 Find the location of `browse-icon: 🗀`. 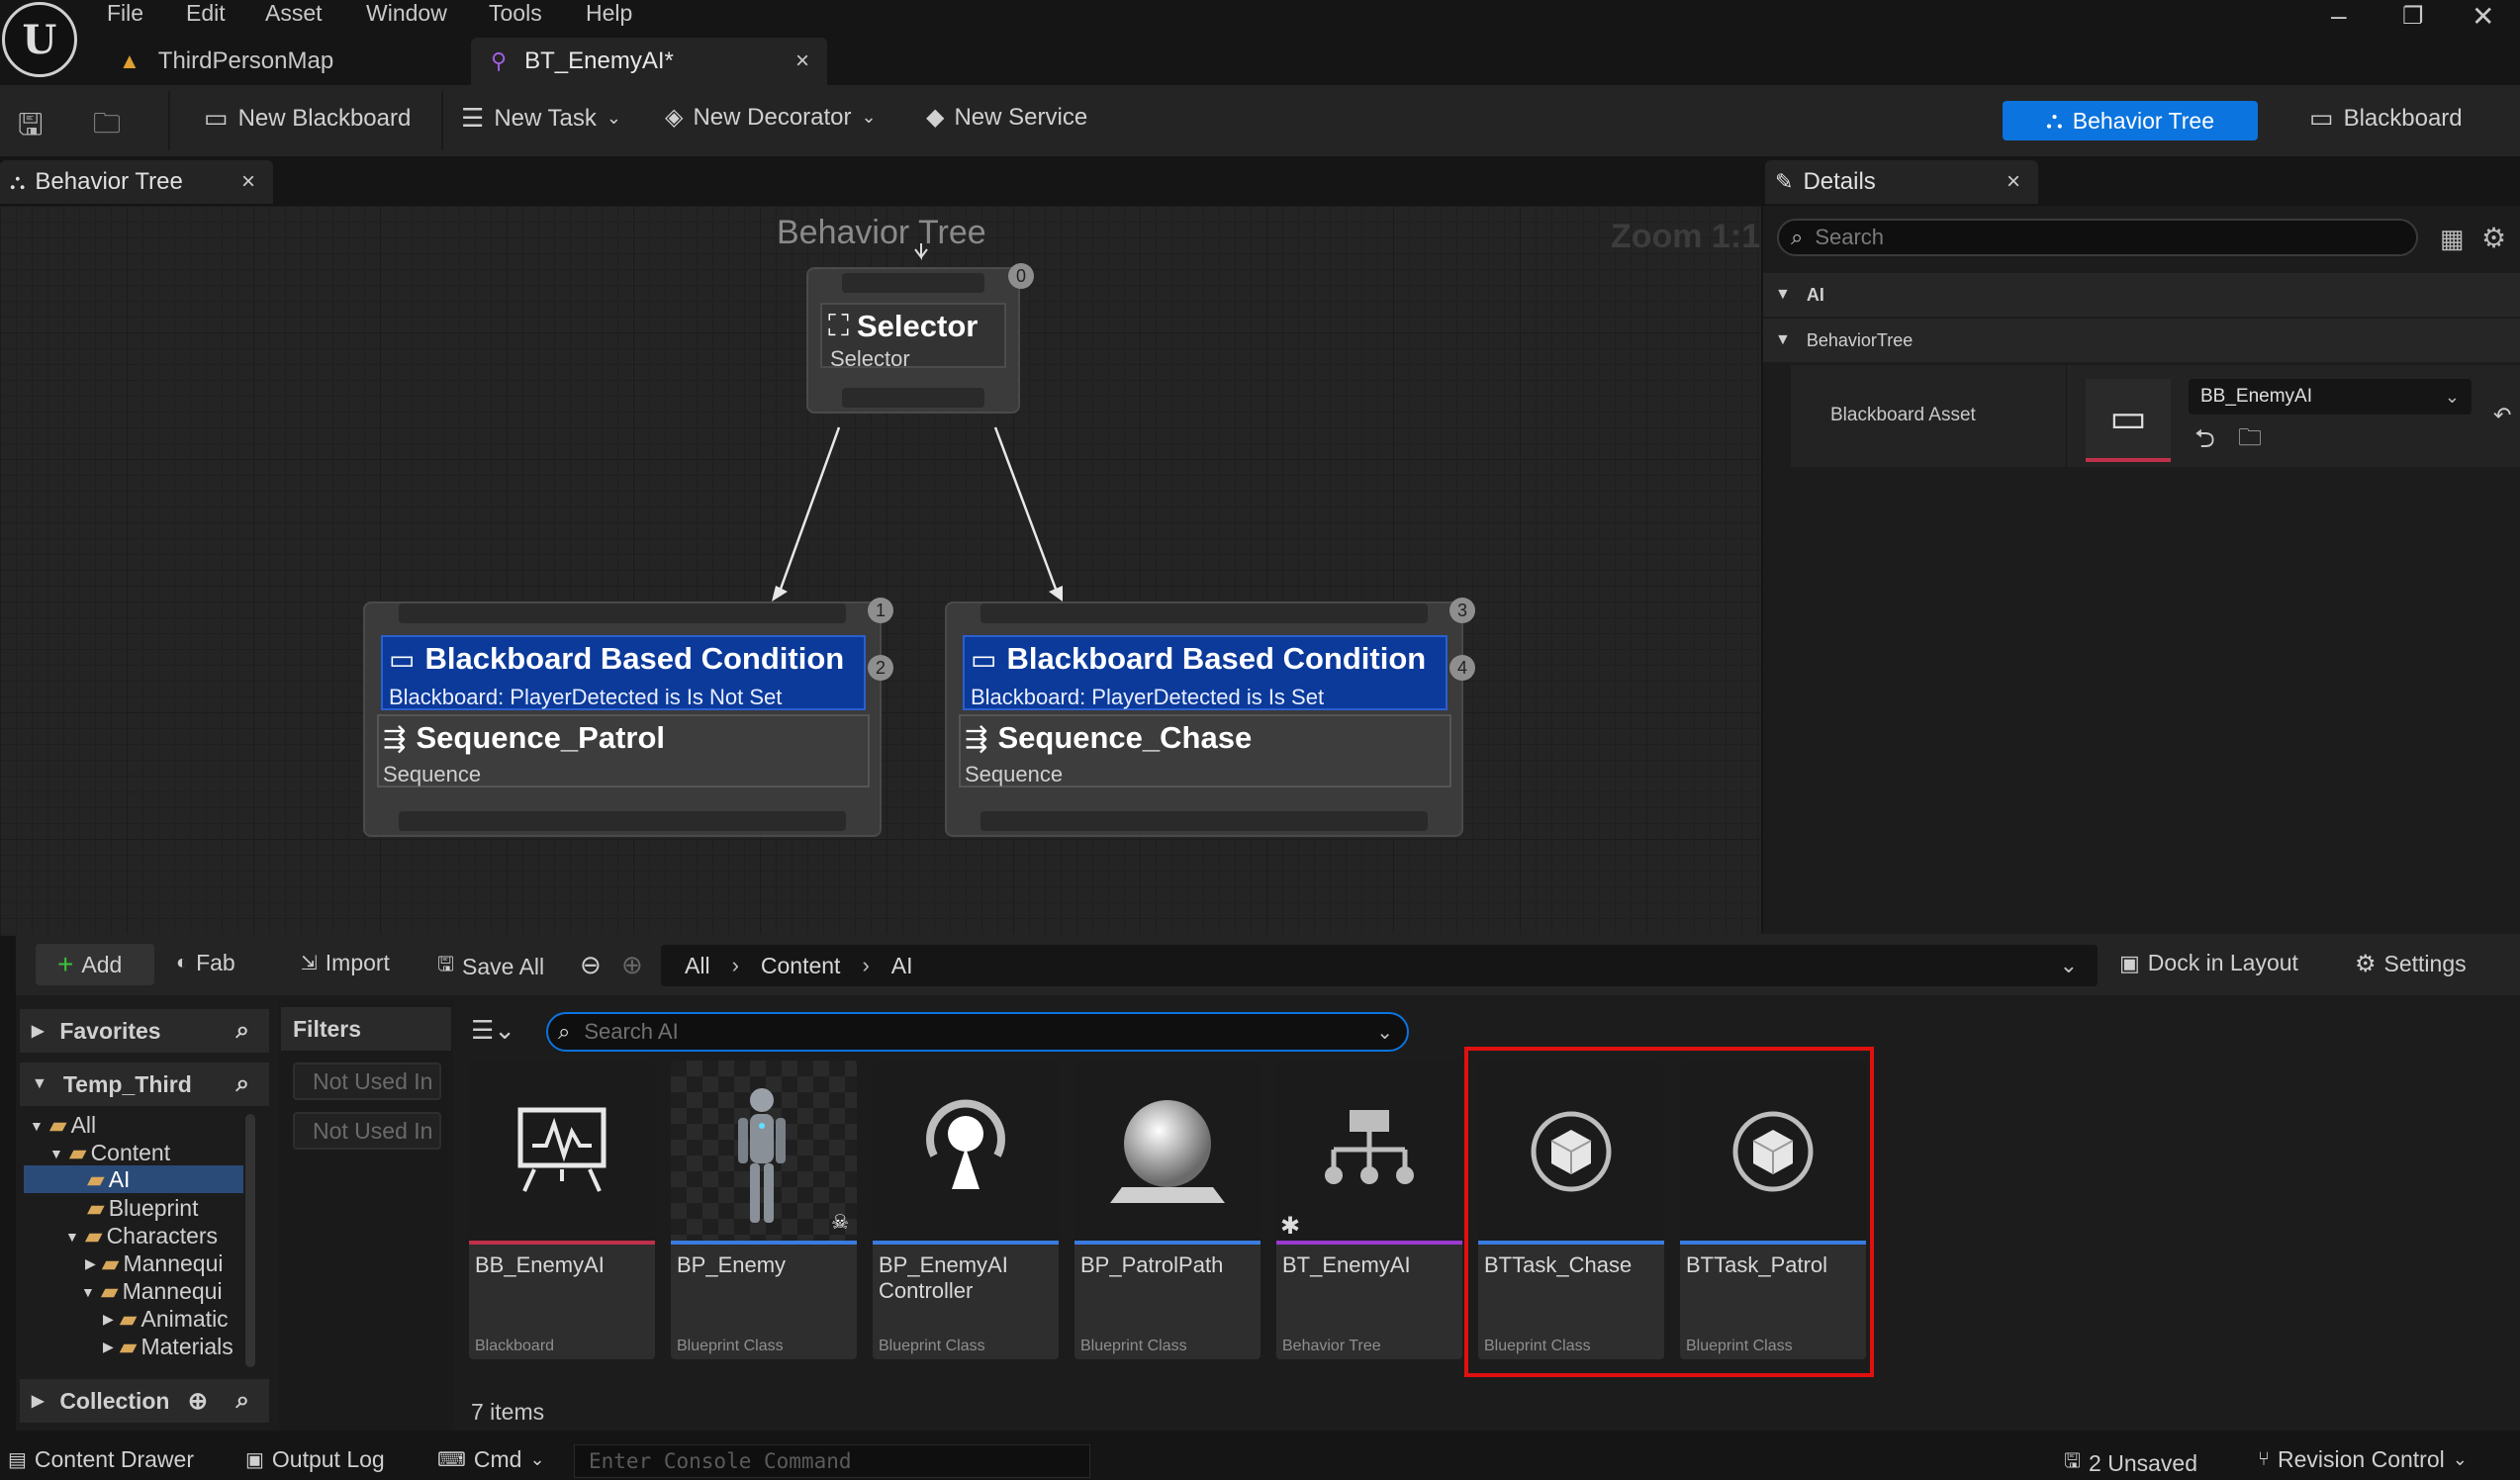

browse-icon: 🗀 is located at coordinates (107, 126).